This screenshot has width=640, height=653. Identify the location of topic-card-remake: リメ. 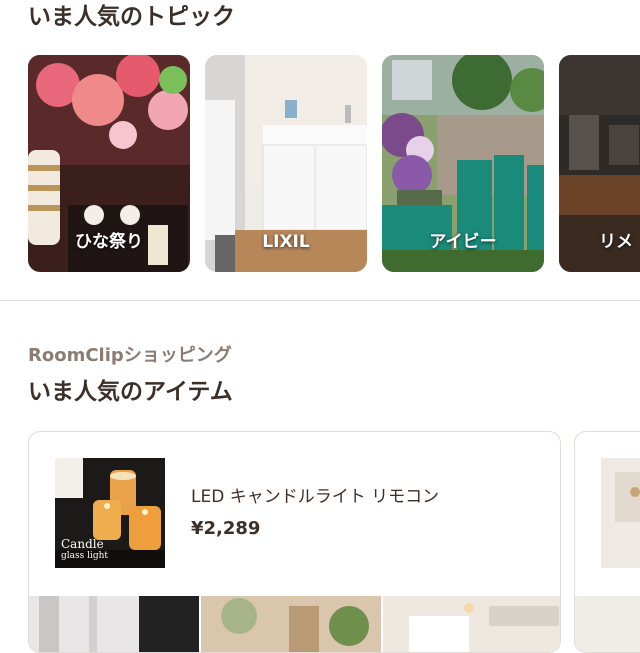
(599, 163).